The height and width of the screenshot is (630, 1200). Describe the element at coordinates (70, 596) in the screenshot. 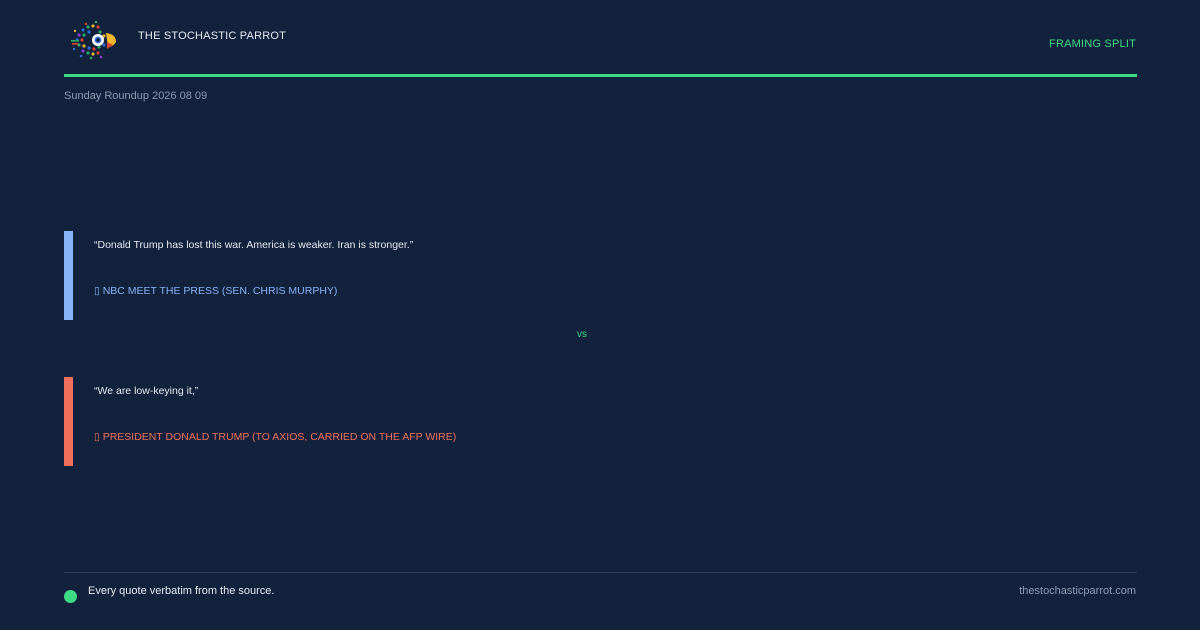

I see `status-dot-icon` at that location.